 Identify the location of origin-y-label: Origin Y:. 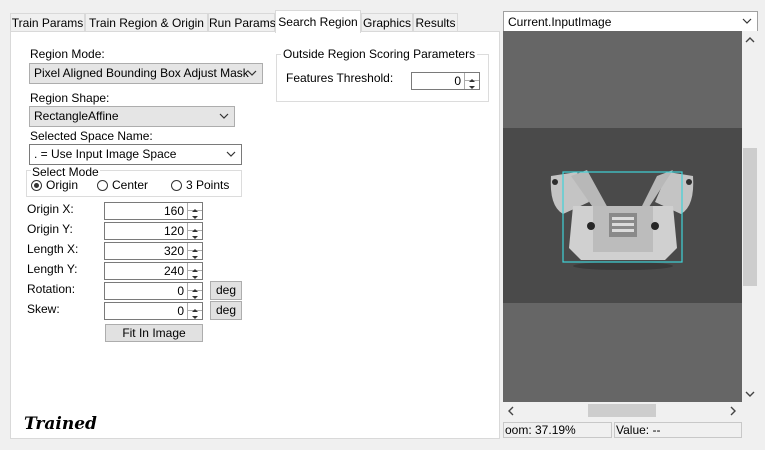
(50, 229).